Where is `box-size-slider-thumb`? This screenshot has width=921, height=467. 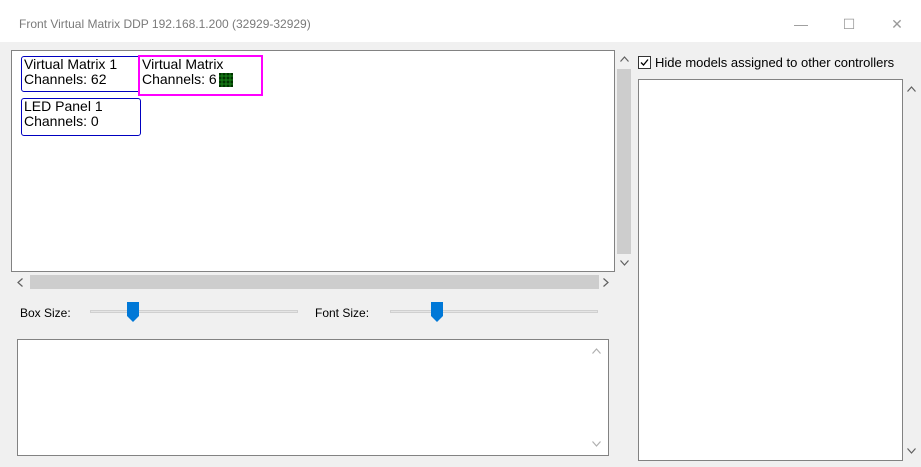 box-size-slider-thumb is located at coordinates (133, 312).